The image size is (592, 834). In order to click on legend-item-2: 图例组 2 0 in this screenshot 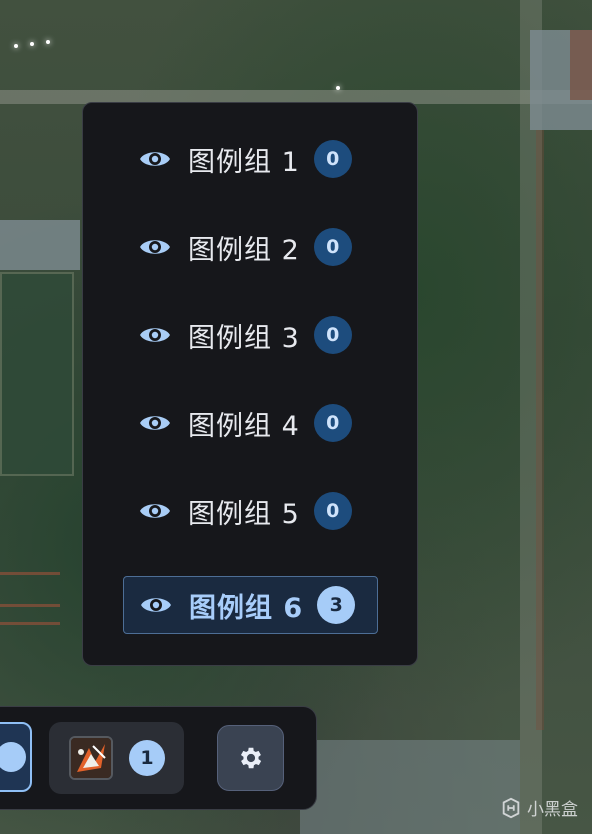, I will do `click(245, 247)`.